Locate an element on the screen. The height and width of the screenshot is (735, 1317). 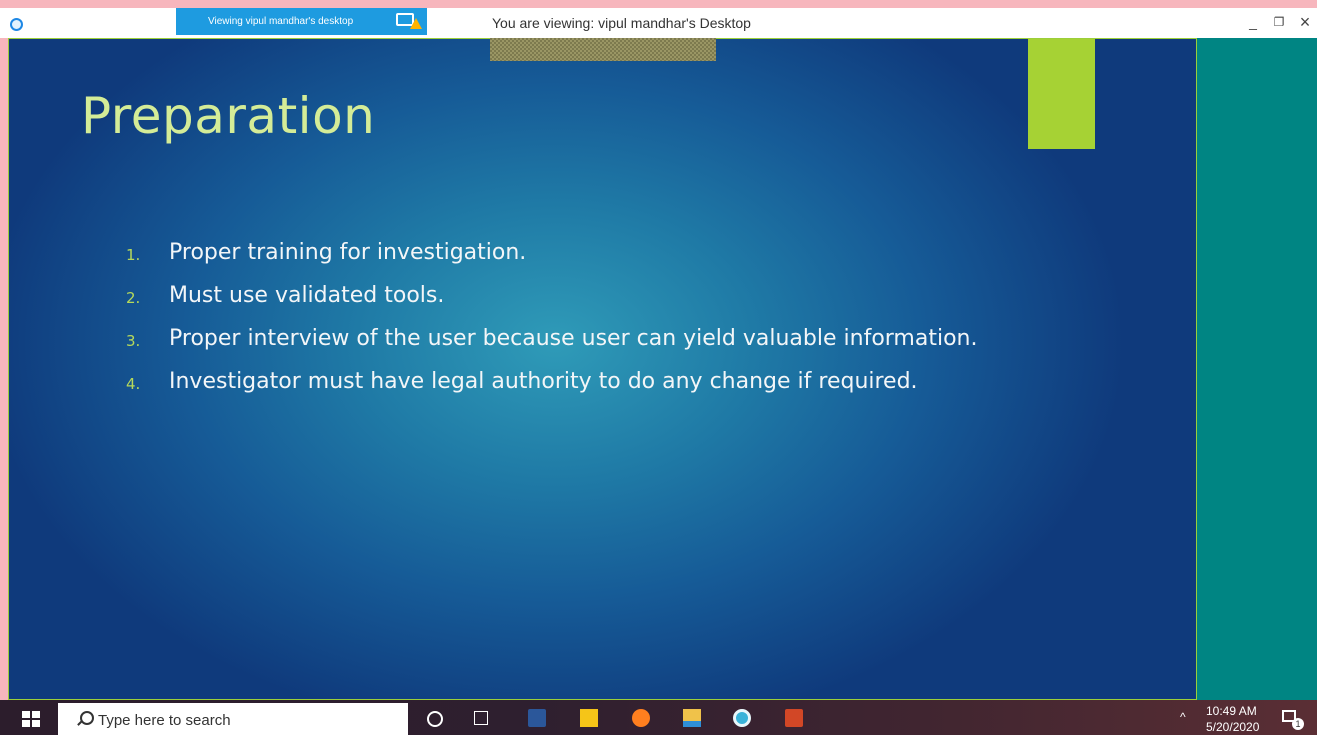
browser-icon is located at coordinates (742, 718).